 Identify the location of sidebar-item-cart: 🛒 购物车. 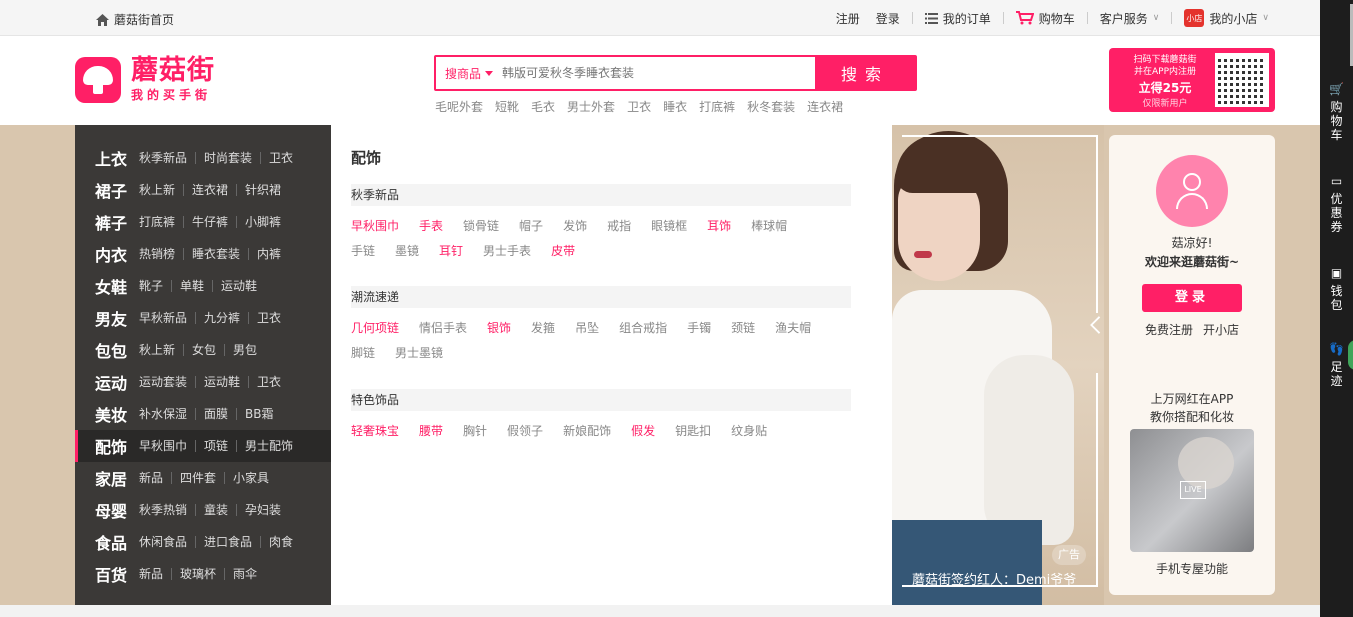
(1336, 112).